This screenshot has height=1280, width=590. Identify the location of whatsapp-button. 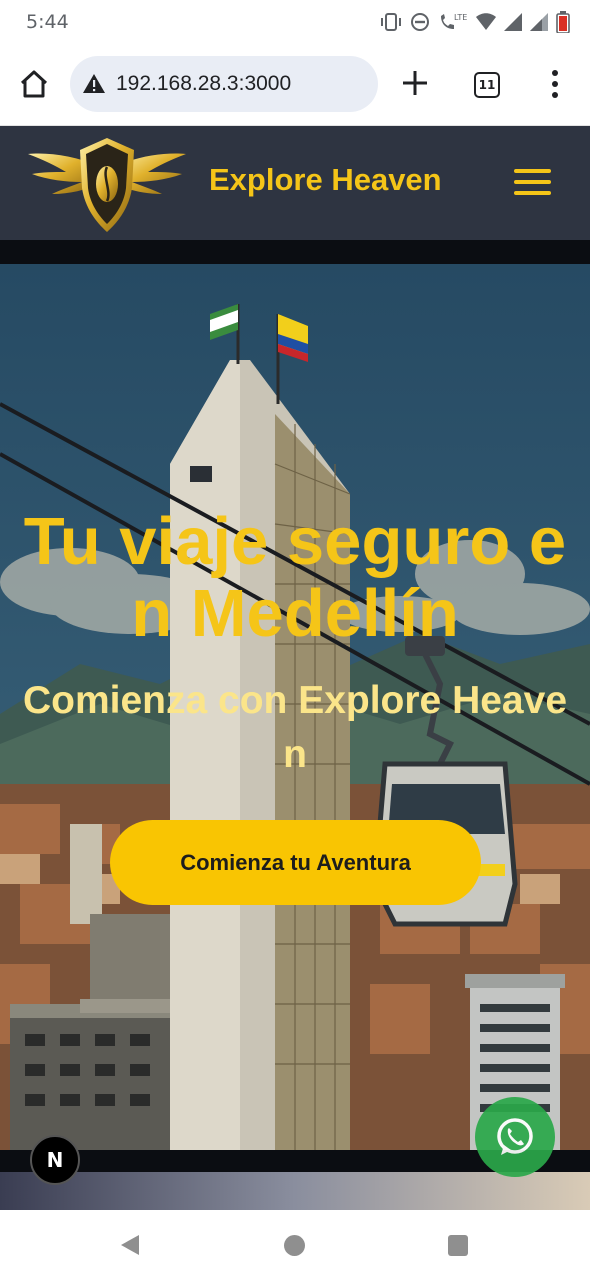
(515, 1137).